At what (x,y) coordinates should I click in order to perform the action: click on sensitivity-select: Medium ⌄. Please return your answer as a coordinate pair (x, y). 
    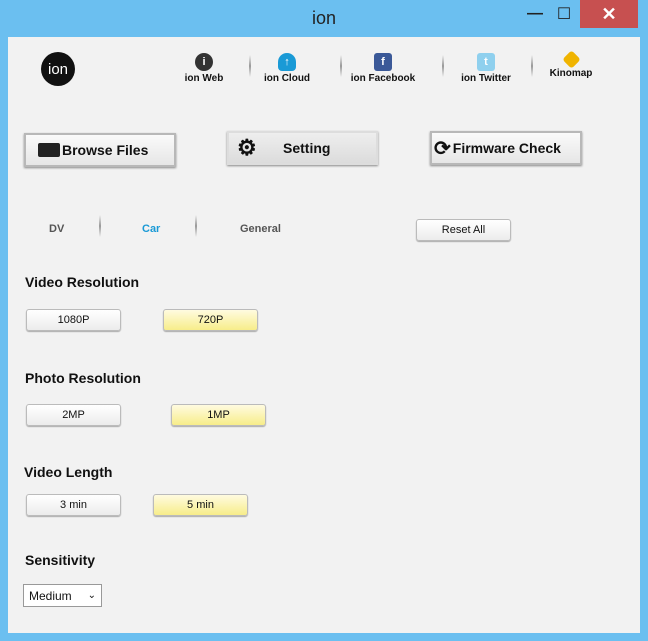
    Looking at the image, I should click on (62, 595).